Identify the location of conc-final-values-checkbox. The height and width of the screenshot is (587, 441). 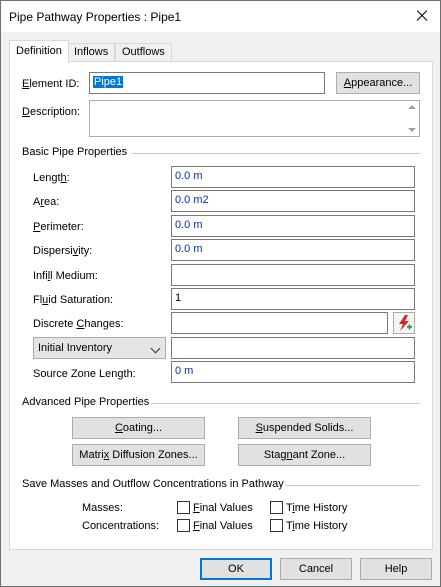
(183, 525).